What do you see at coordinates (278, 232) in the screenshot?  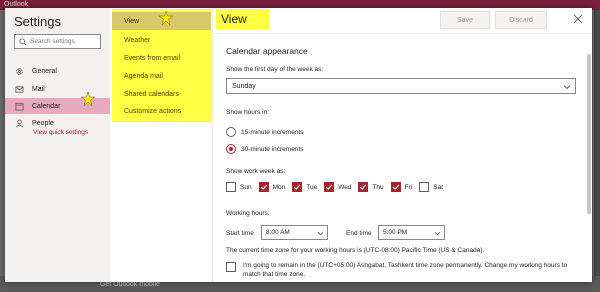 I see `start-time-value: 8:00 AM` at bounding box center [278, 232].